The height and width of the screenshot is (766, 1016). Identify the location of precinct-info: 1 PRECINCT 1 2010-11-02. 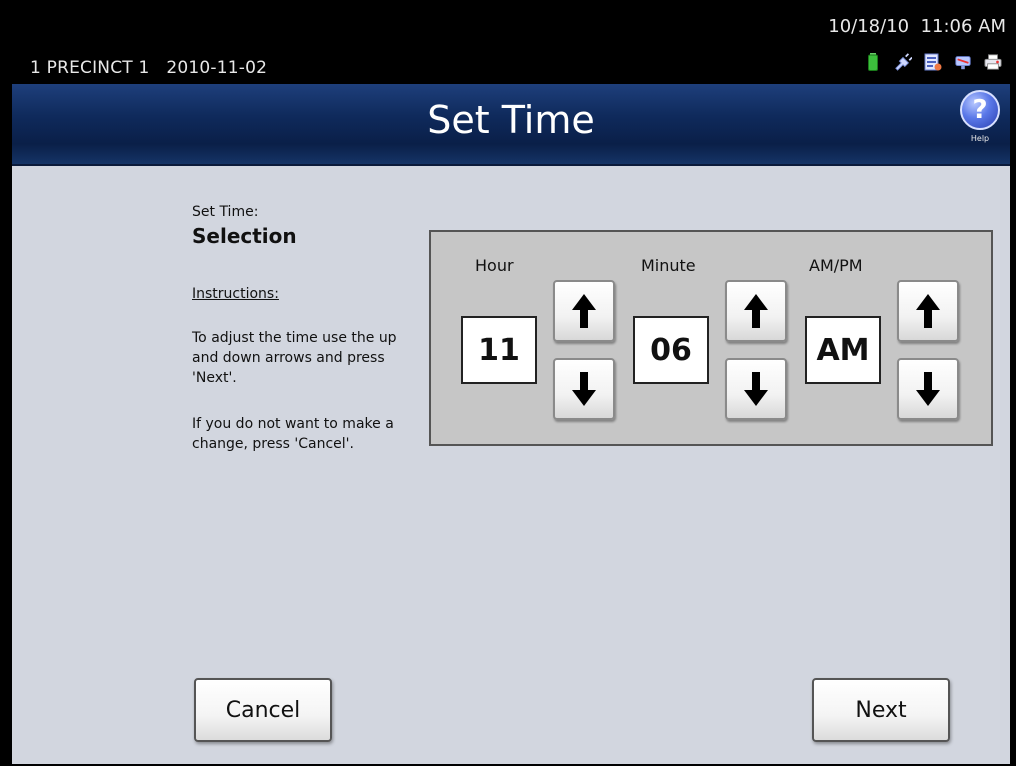
(148, 68).